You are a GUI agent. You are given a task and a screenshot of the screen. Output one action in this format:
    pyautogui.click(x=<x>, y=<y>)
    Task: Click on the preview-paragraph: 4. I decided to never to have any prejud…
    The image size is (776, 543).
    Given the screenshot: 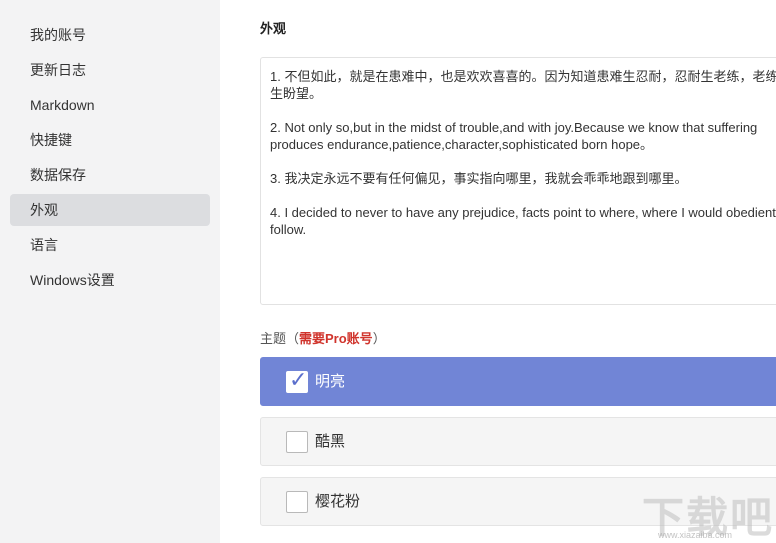 What is the action you would take?
    pyautogui.click(x=523, y=221)
    